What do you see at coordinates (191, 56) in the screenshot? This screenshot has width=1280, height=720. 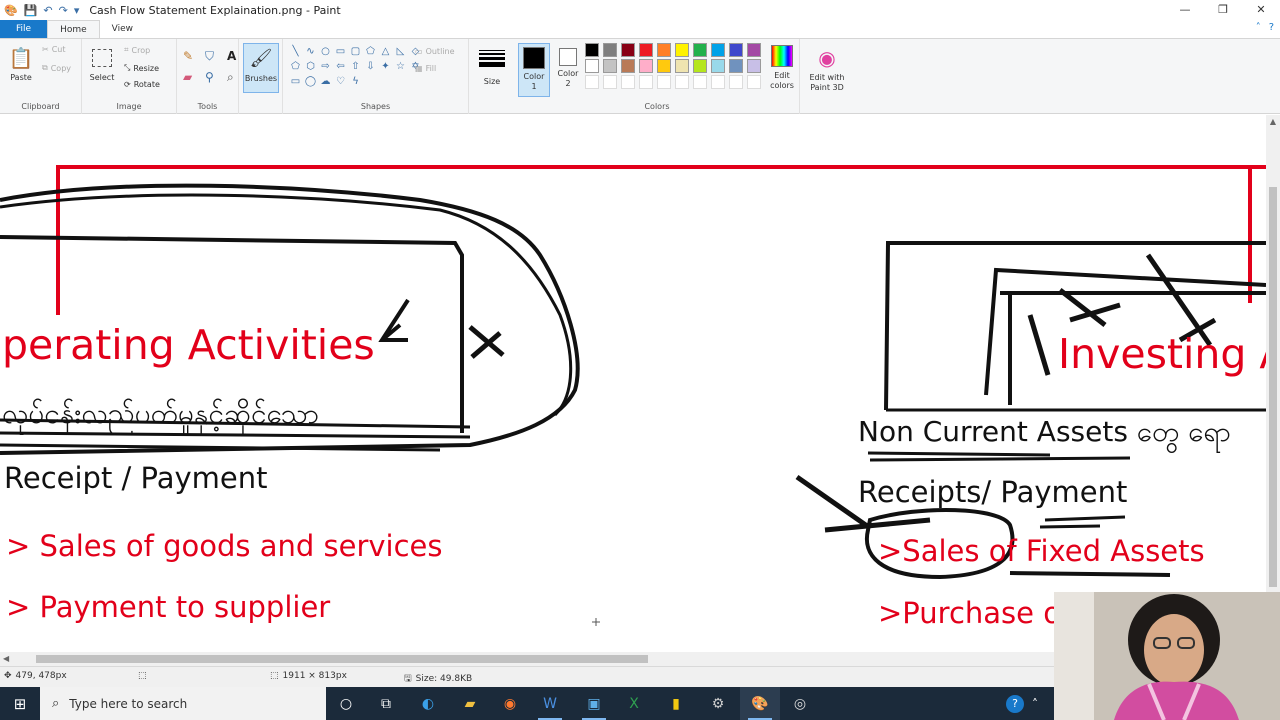 I see `pencil-icon: ✎` at bounding box center [191, 56].